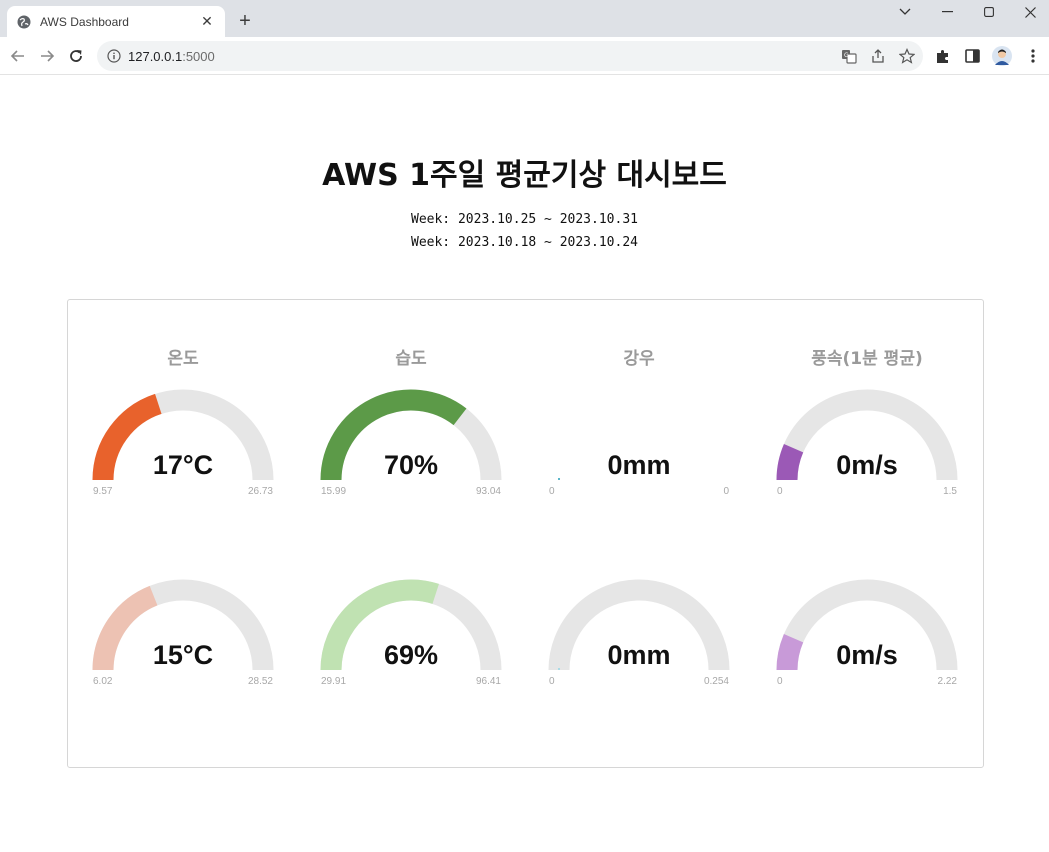 The height and width of the screenshot is (852, 1049). What do you see at coordinates (260, 491) in the screenshot?
I see `gauge-max-label: 26.73` at bounding box center [260, 491].